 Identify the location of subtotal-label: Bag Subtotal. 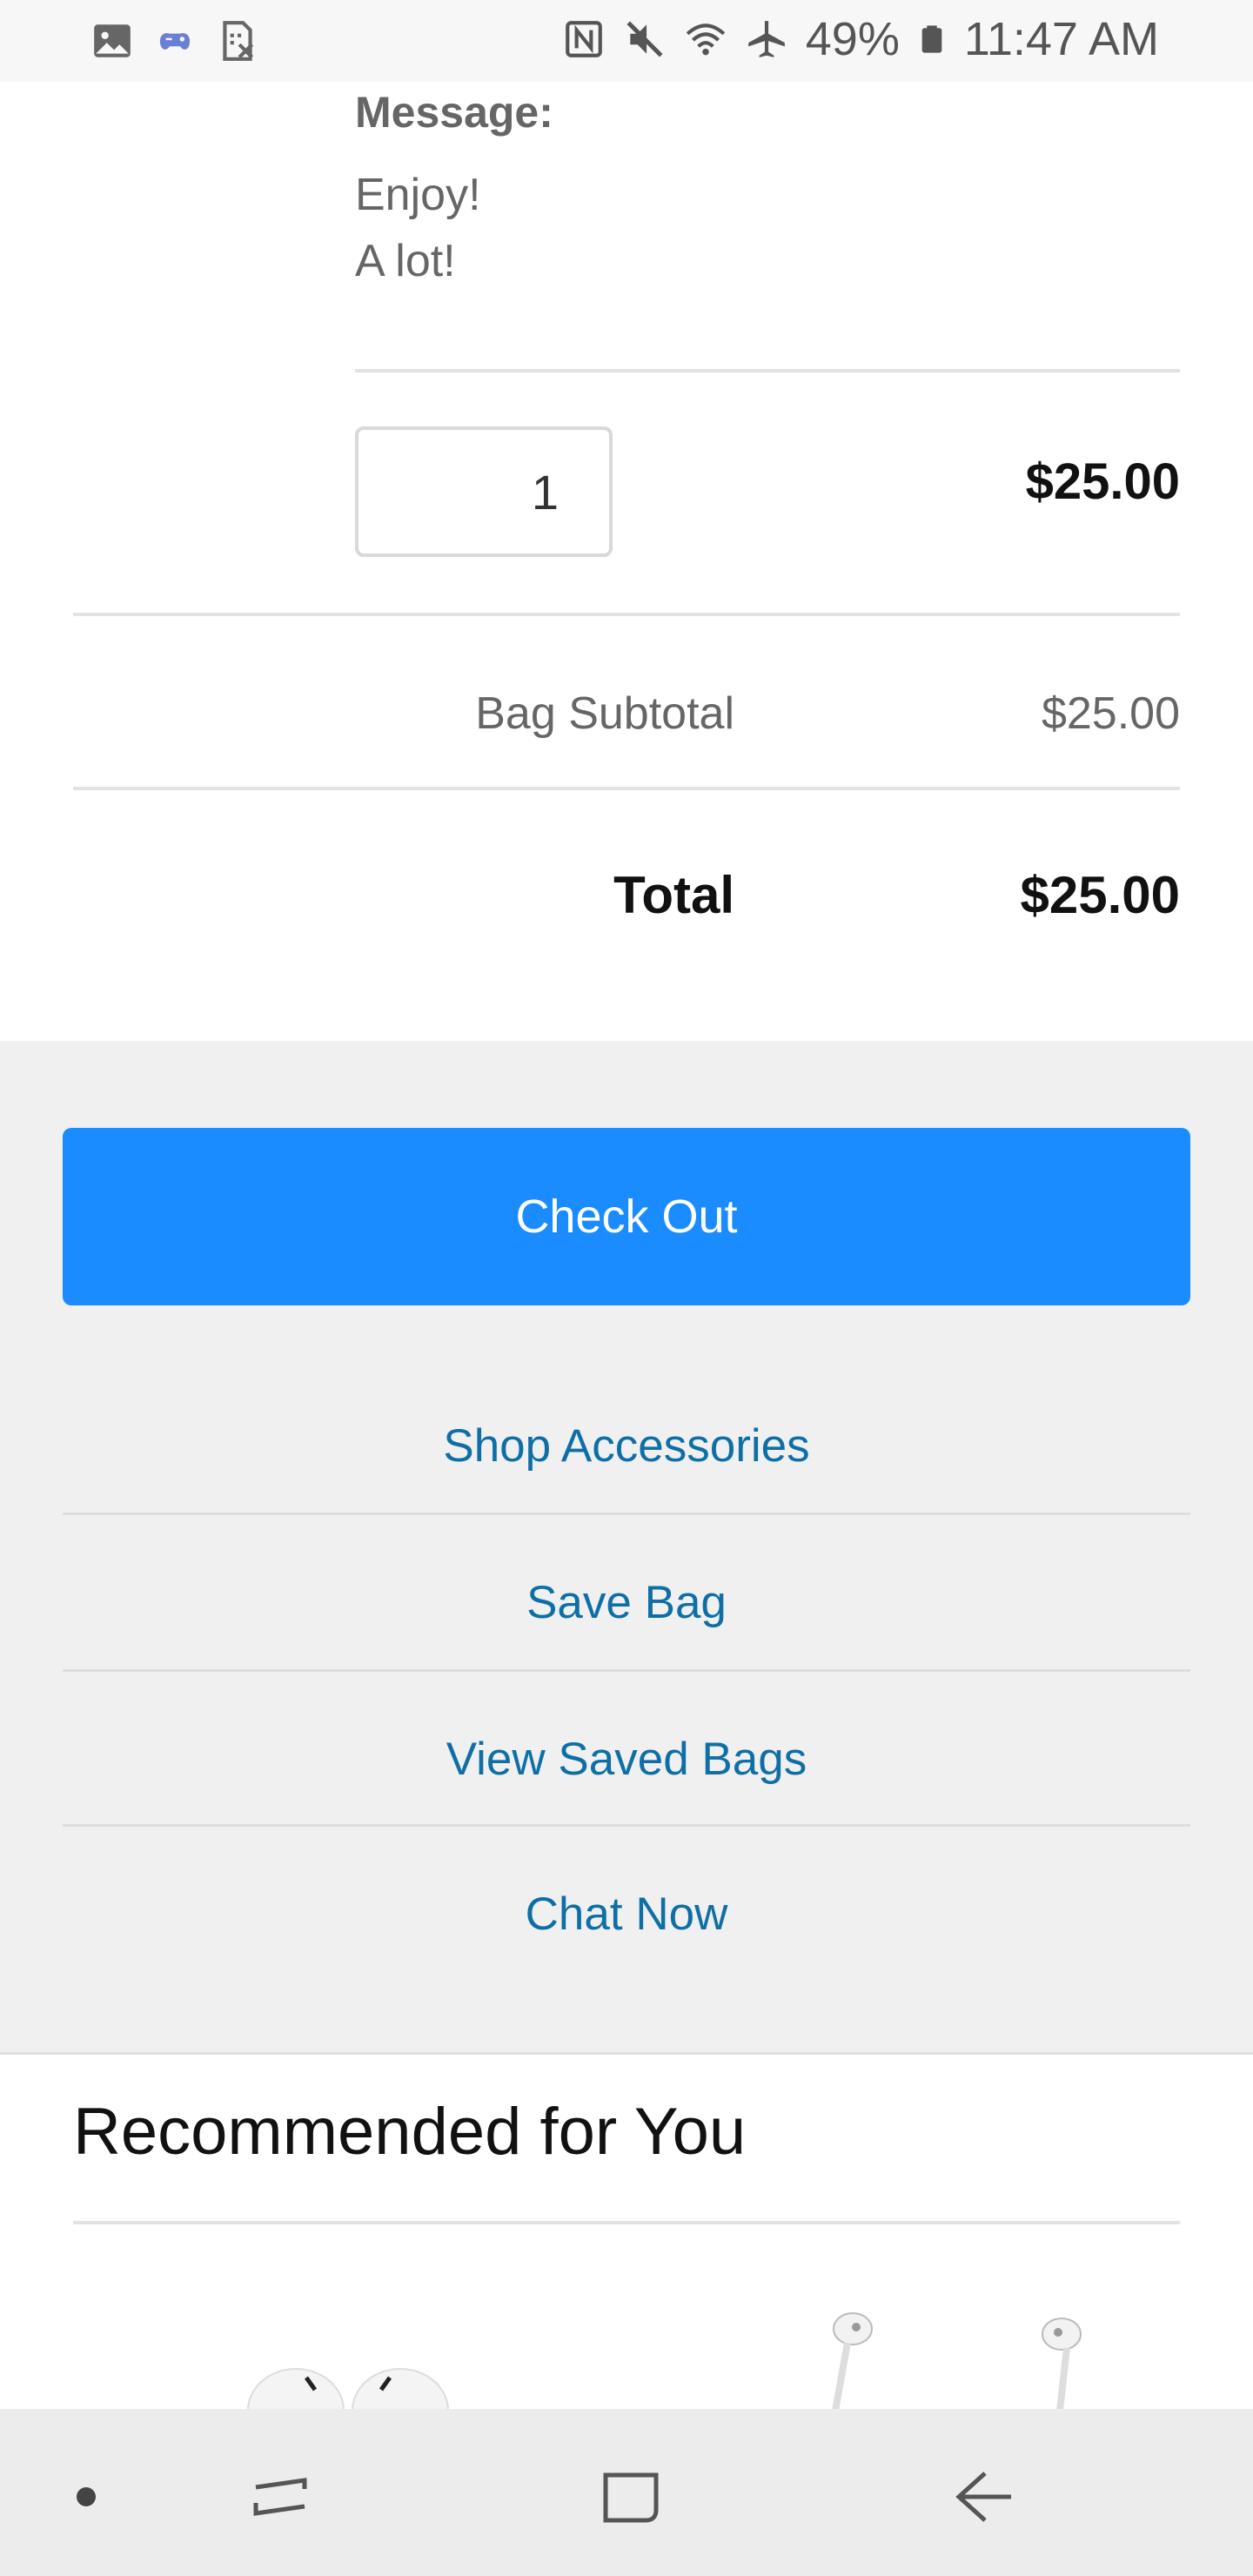
(604, 713).